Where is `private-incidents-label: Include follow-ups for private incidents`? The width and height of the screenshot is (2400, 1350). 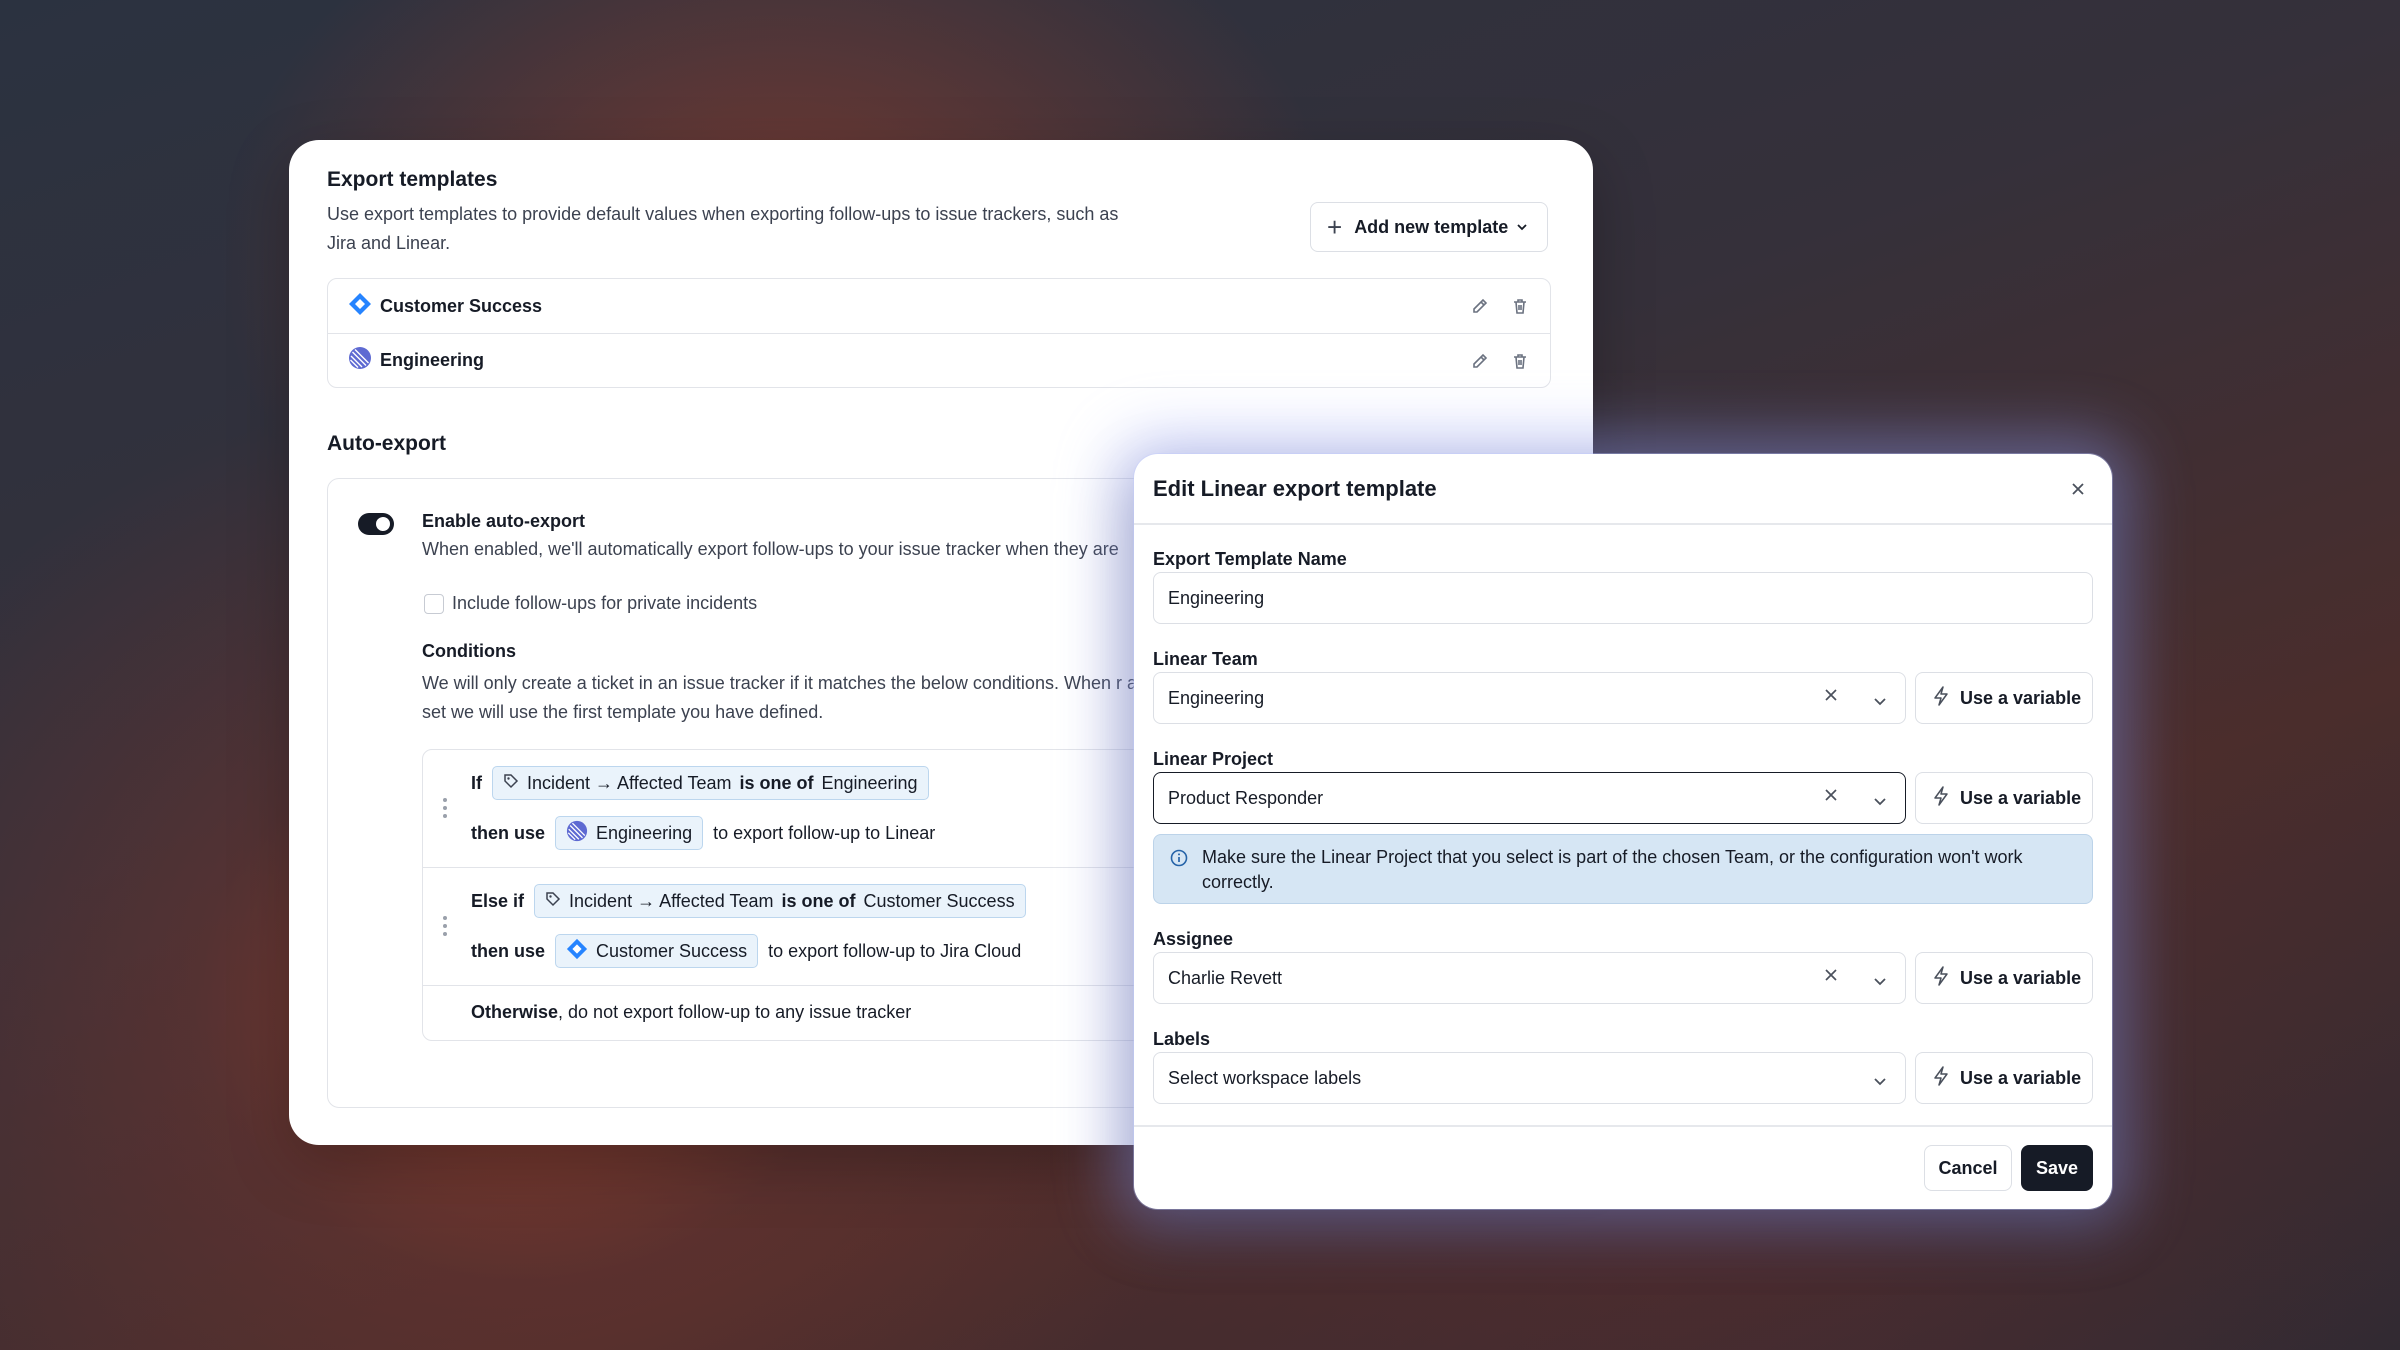 private-incidents-label: Include follow-ups for private incidents is located at coordinates (605, 603).